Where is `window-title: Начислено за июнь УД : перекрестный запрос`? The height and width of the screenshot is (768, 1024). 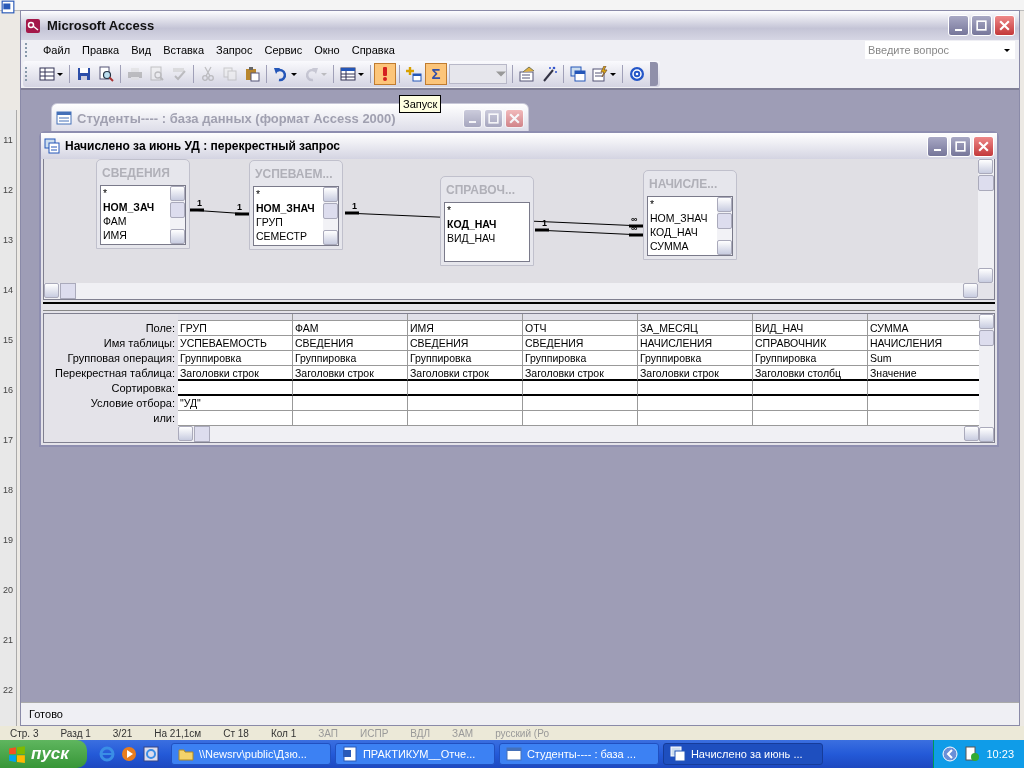 window-title: Начислено за июнь УД : перекрестный запрос is located at coordinates (202, 146).